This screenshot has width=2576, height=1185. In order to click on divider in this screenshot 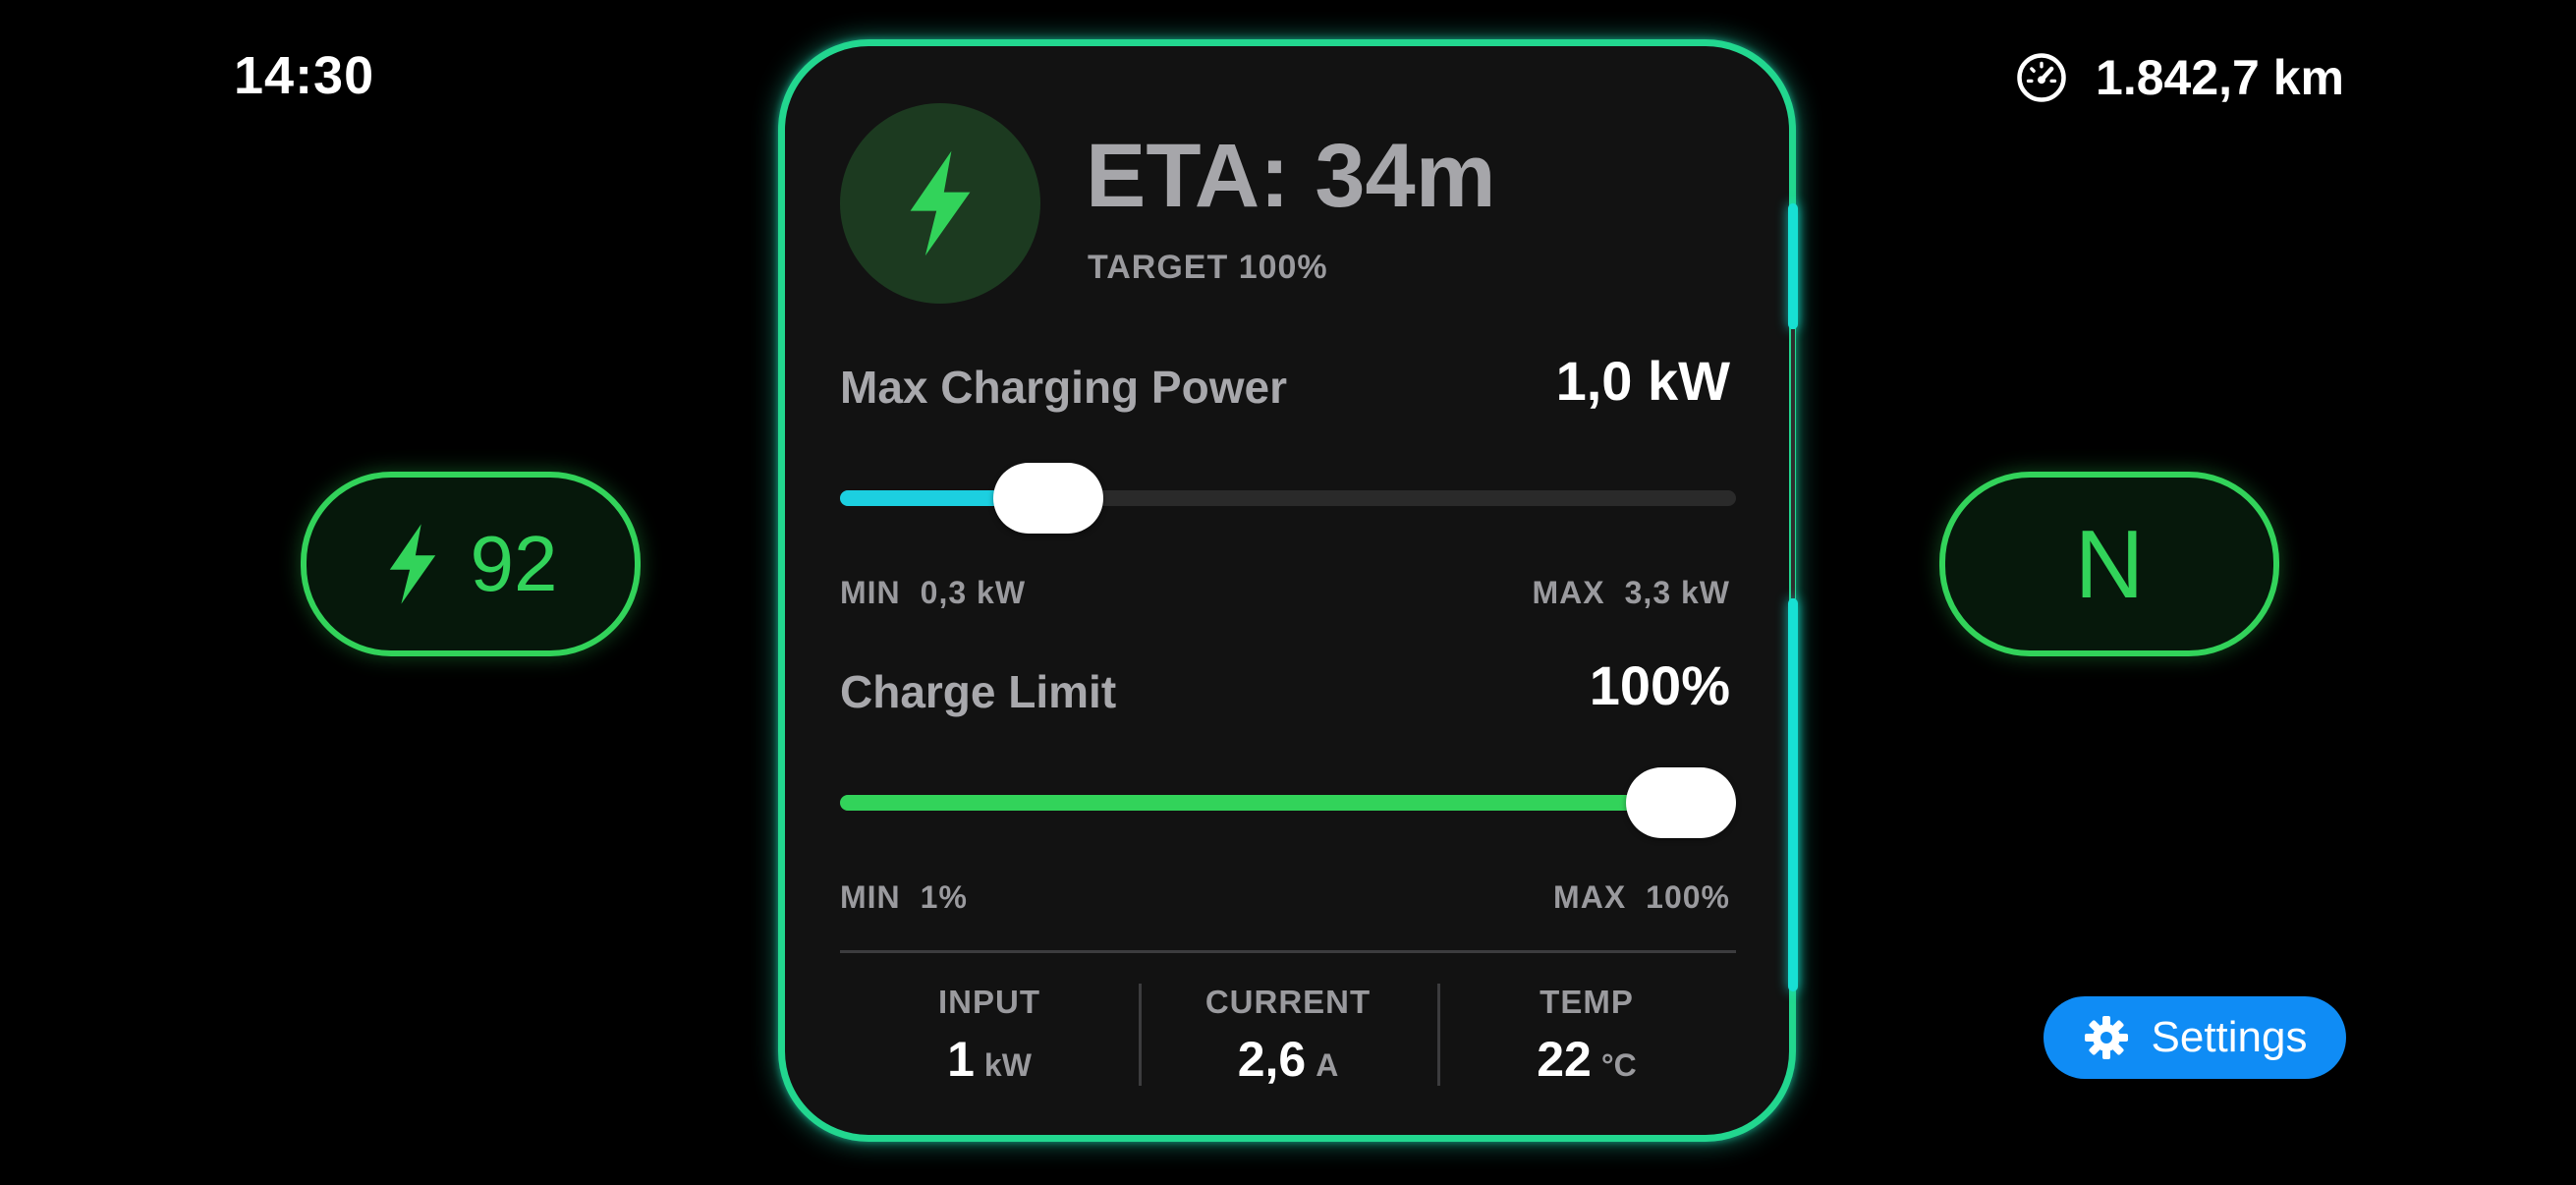, I will do `click(1288, 952)`.